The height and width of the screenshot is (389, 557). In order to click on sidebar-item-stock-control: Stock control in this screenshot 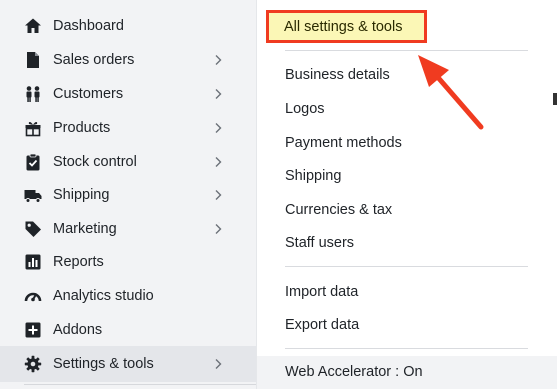, I will do `click(128, 162)`.